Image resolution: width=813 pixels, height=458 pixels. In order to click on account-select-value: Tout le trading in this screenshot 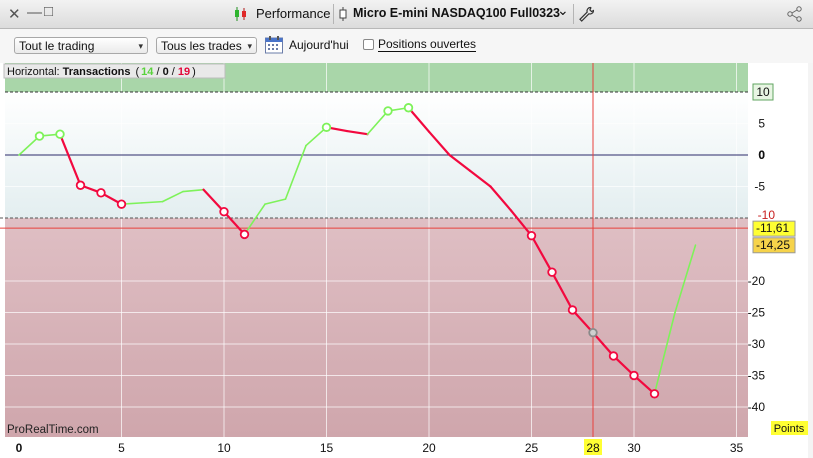, I will do `click(57, 46)`.